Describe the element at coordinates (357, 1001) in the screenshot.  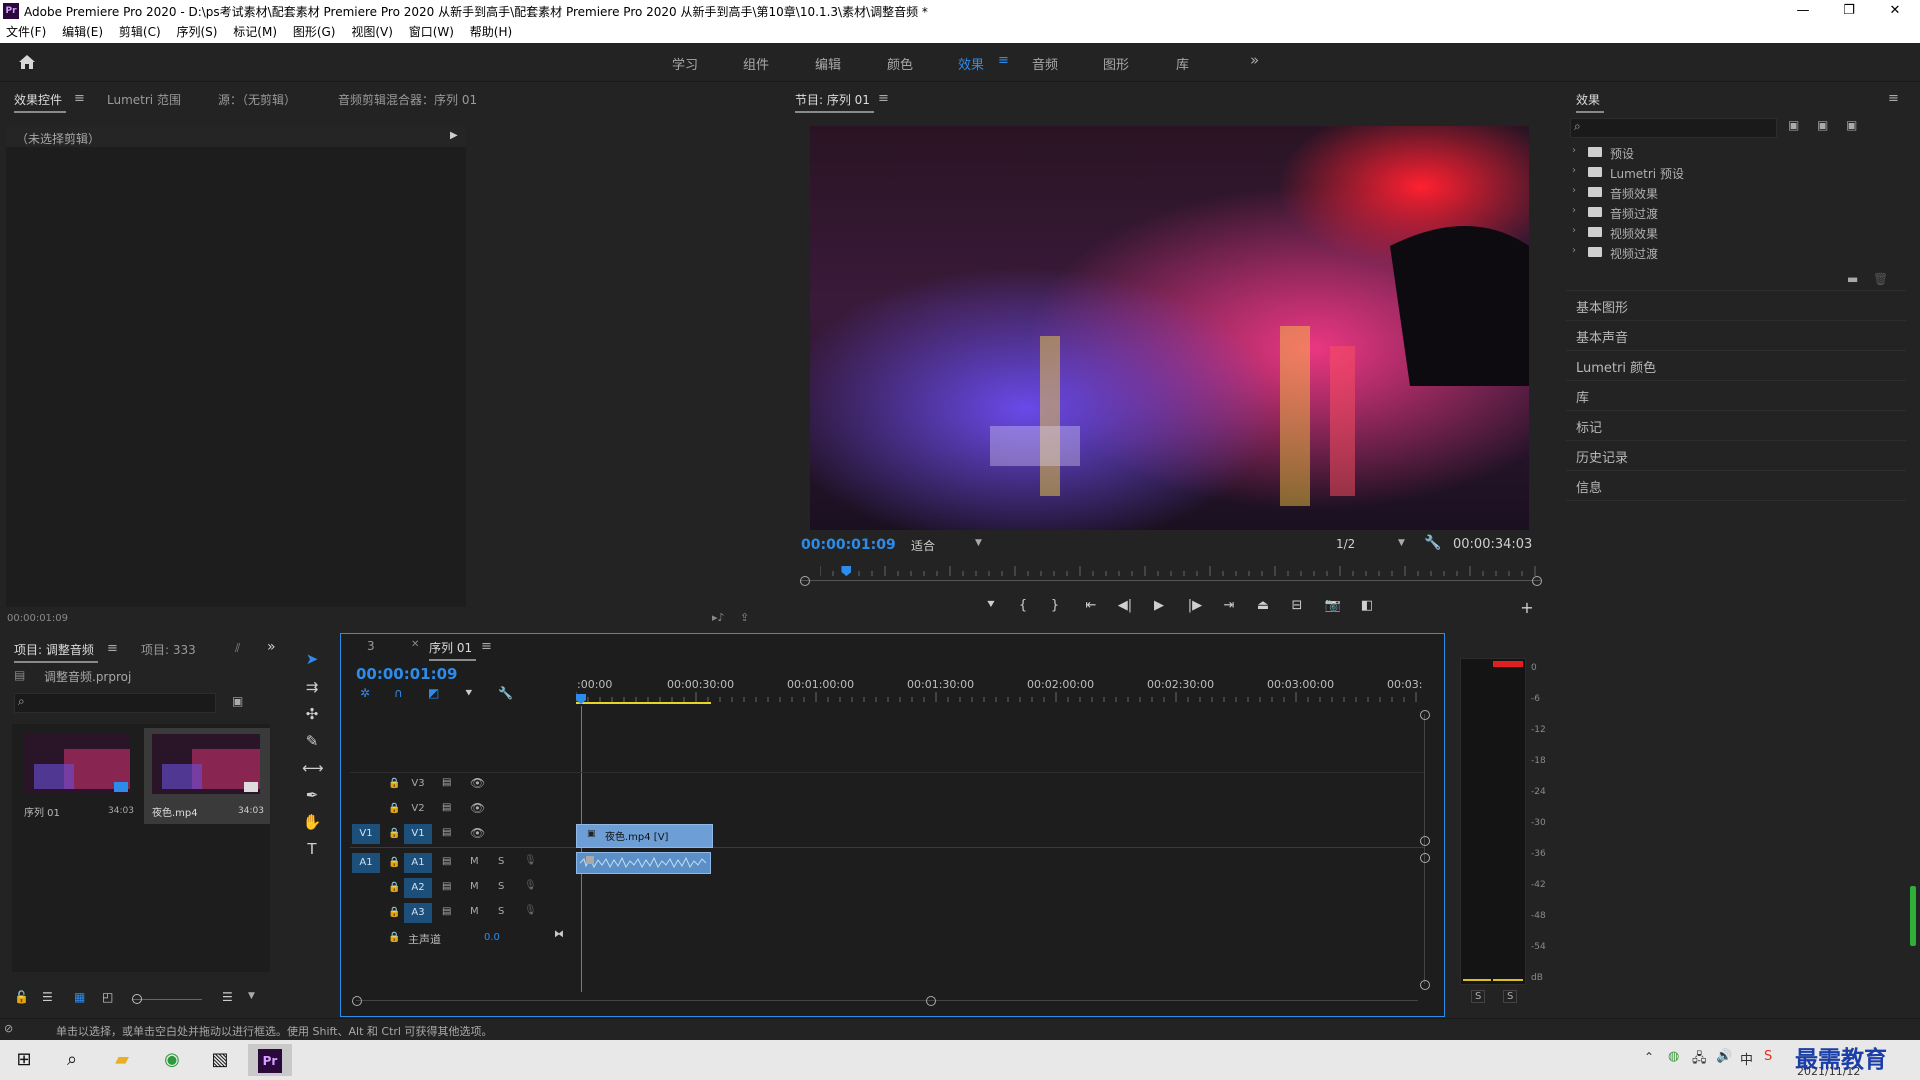
I see `h-scroll-handle-left` at that location.